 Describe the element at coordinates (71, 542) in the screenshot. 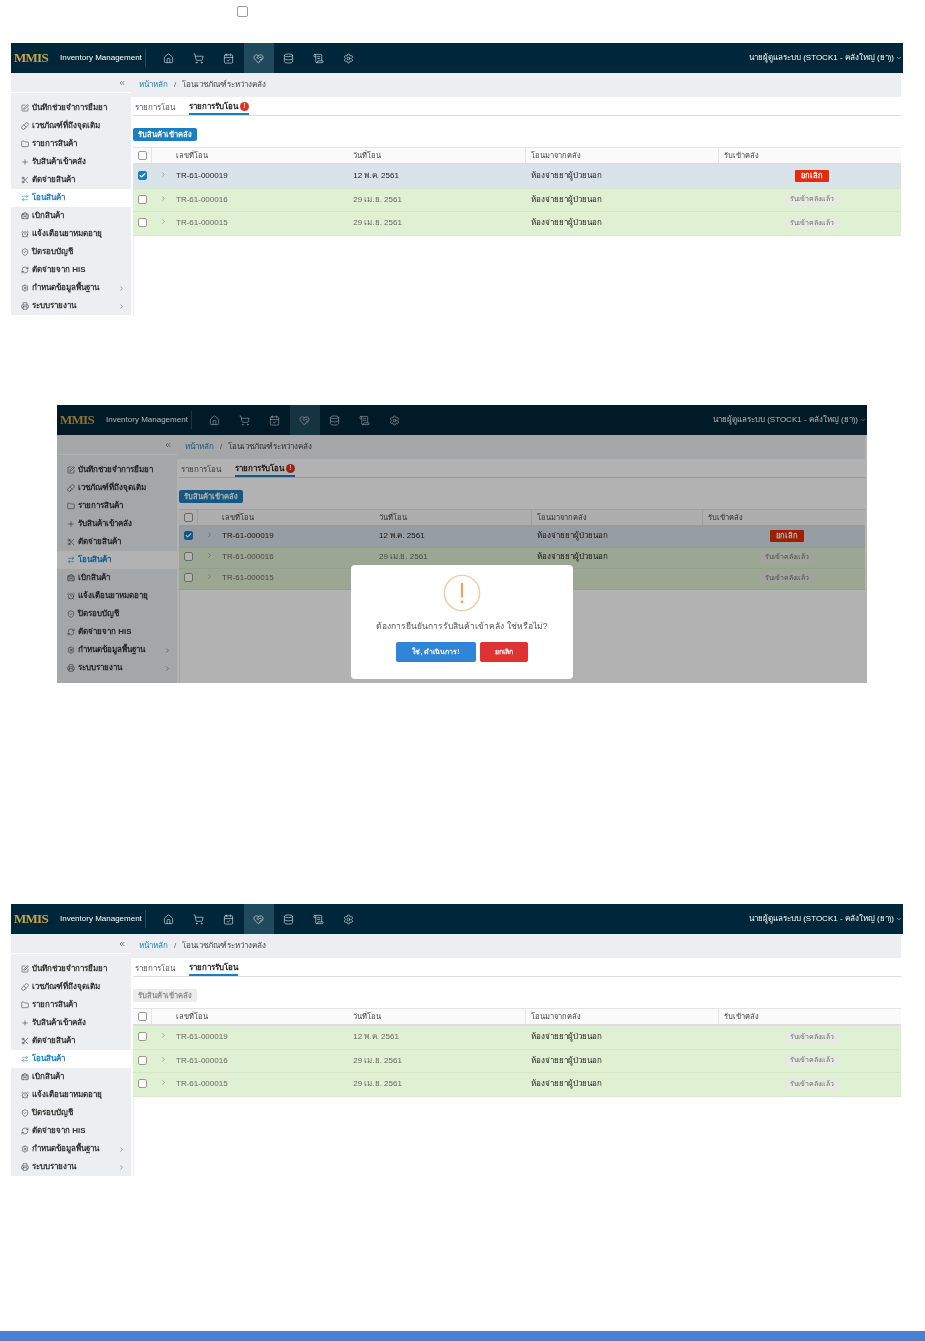

I see `scissors-icon` at that location.